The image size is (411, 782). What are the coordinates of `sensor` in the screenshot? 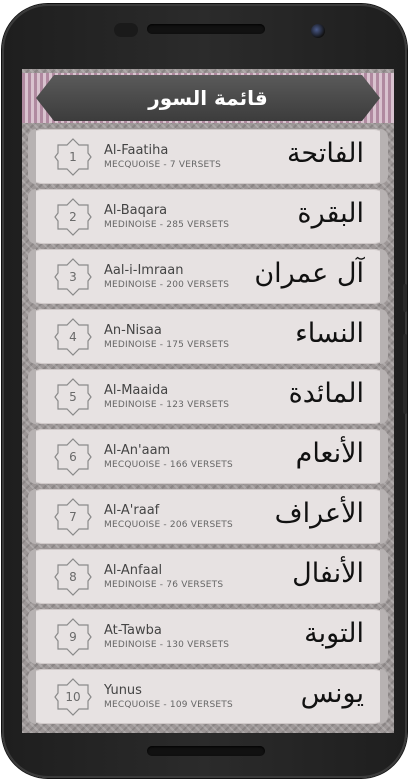 It's located at (126, 30).